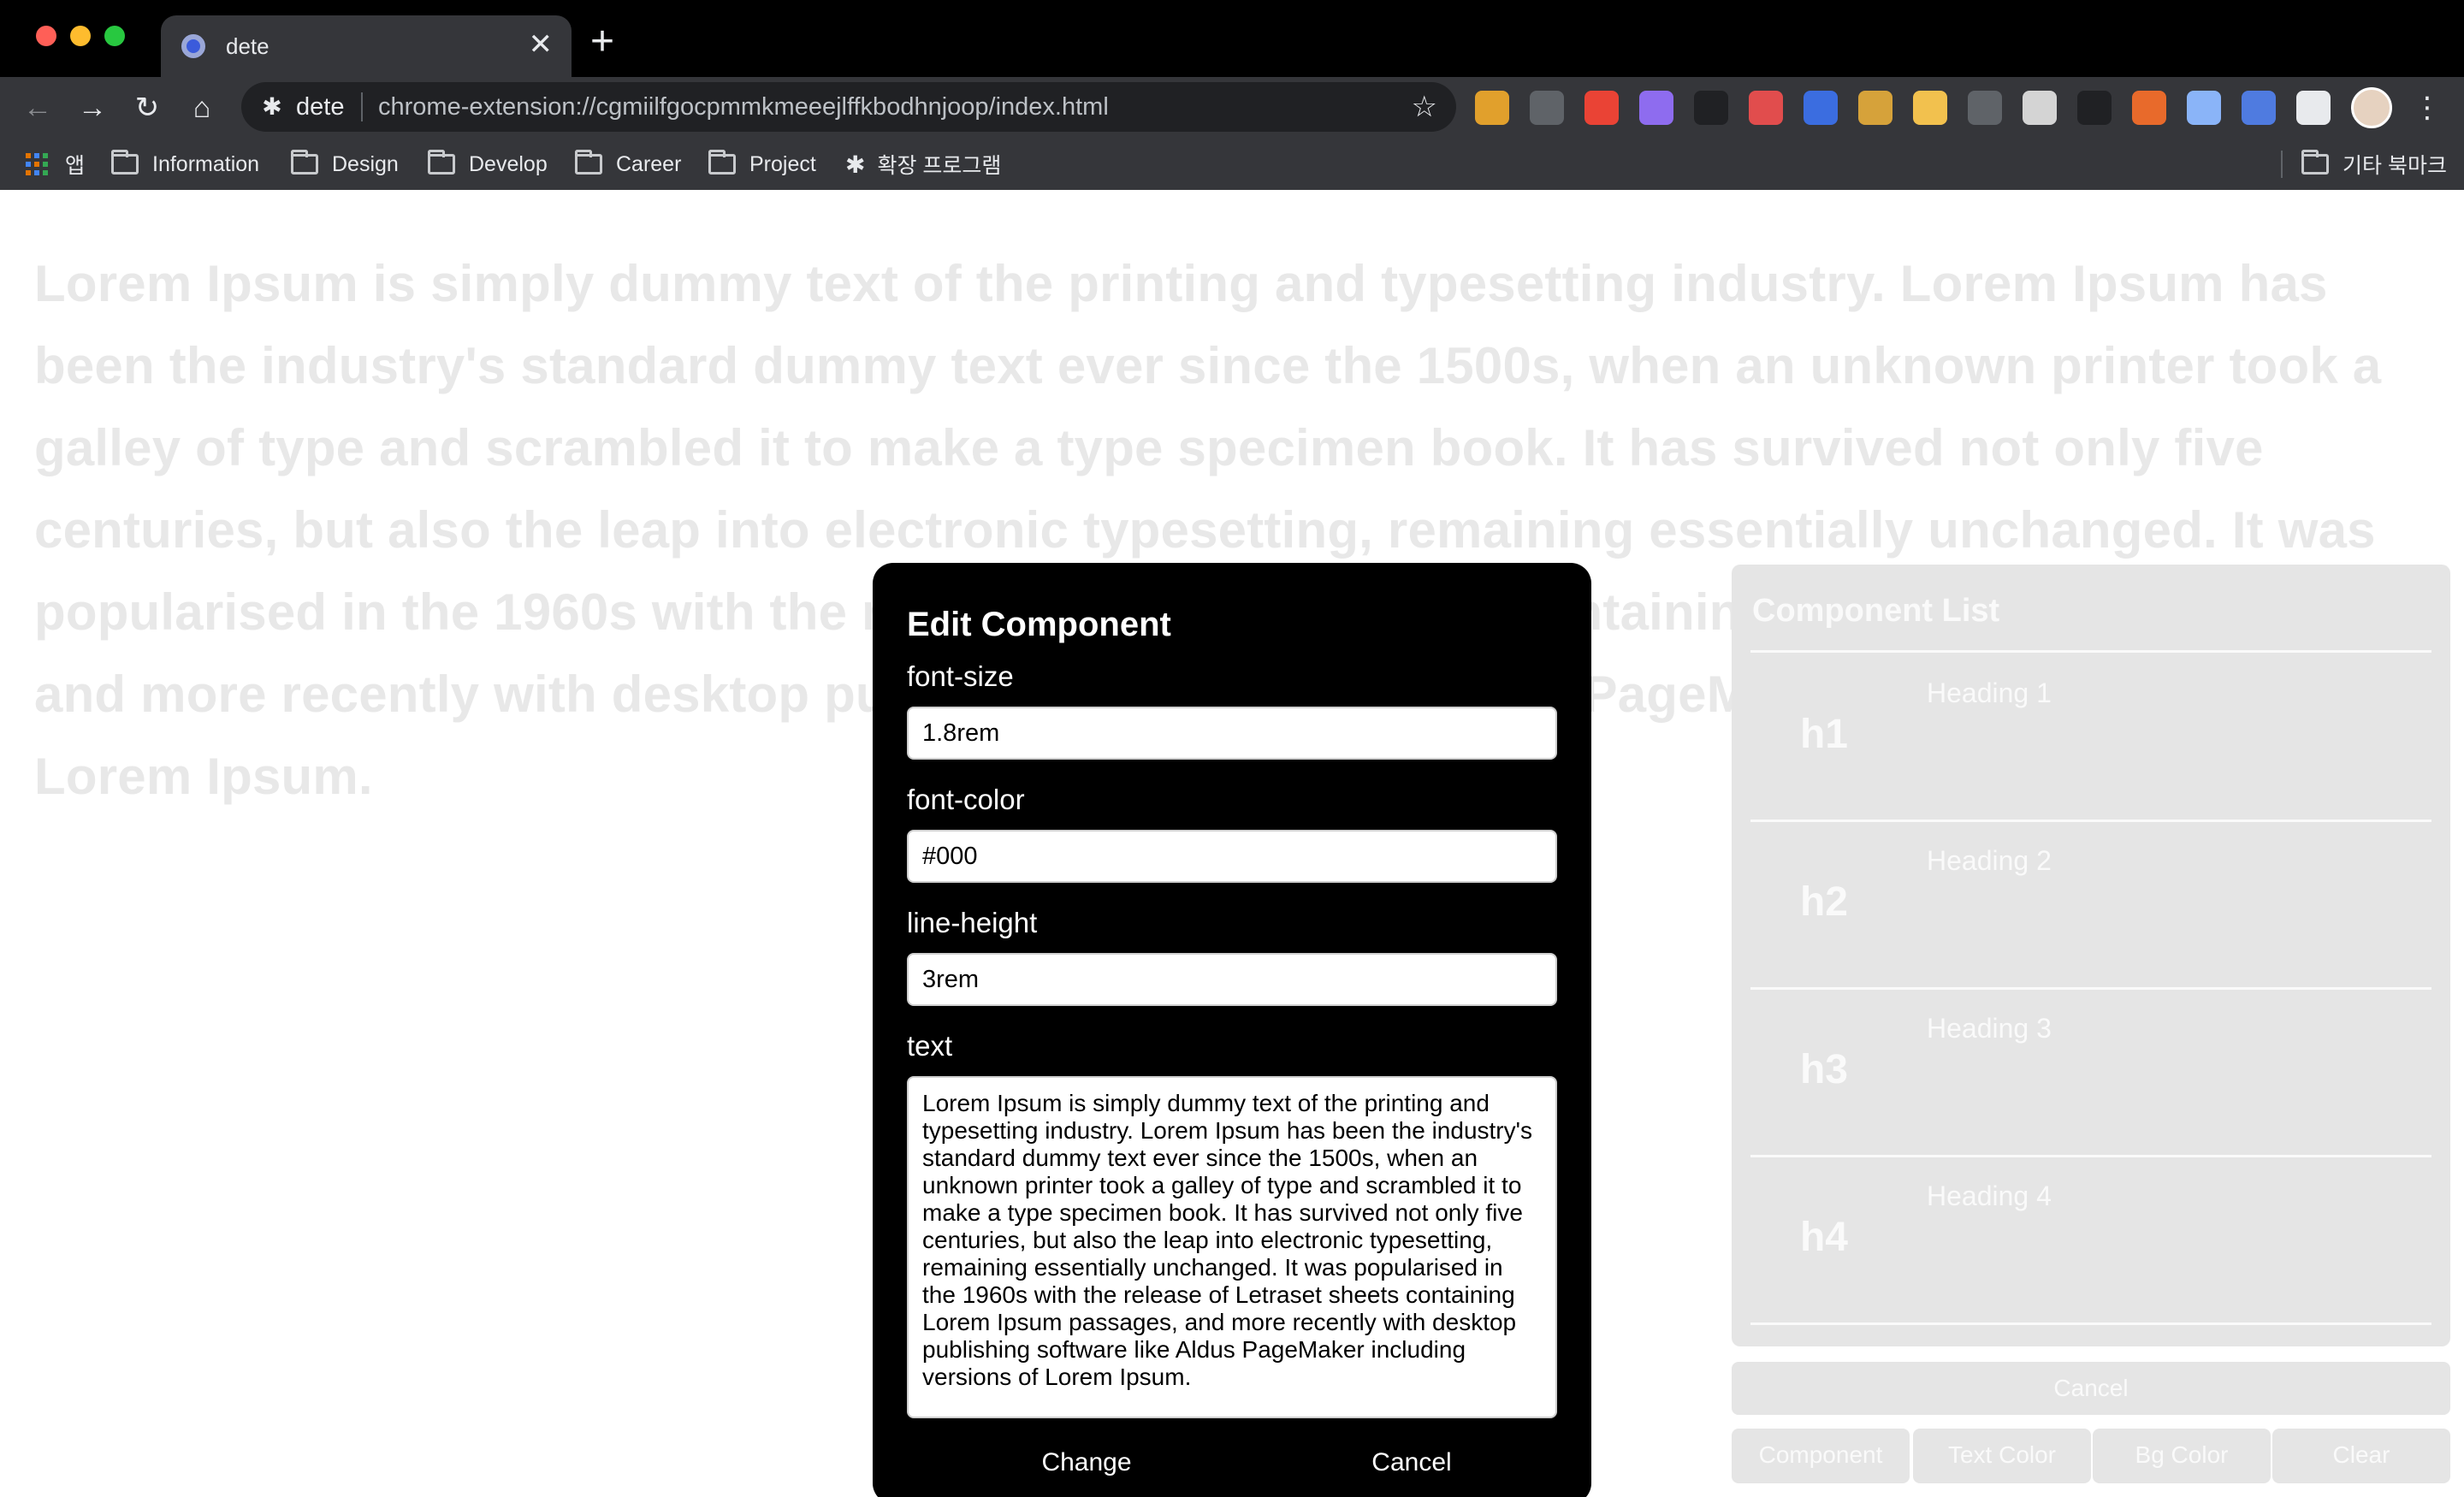 The image size is (2464, 1497). Describe the element at coordinates (147, 108) in the screenshot. I see `reload-icon: ↻` at that location.